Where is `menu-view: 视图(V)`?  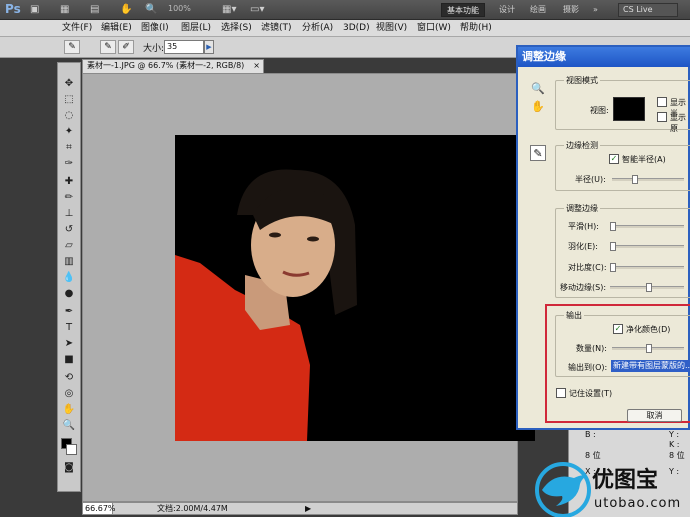 menu-view: 视图(V) is located at coordinates (391, 28).